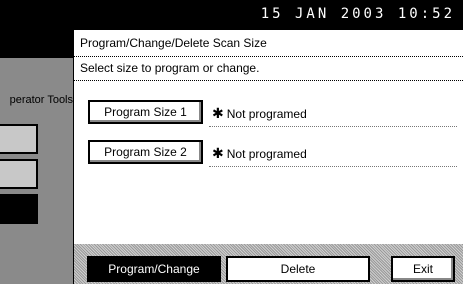 The image size is (463, 284). I want to click on date-time-display: 15 JAN 2003 10:52, so click(357, 14).